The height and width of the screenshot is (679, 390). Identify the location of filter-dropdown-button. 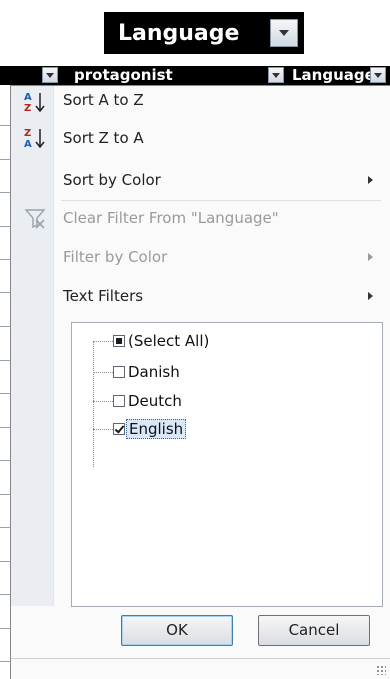
(284, 33).